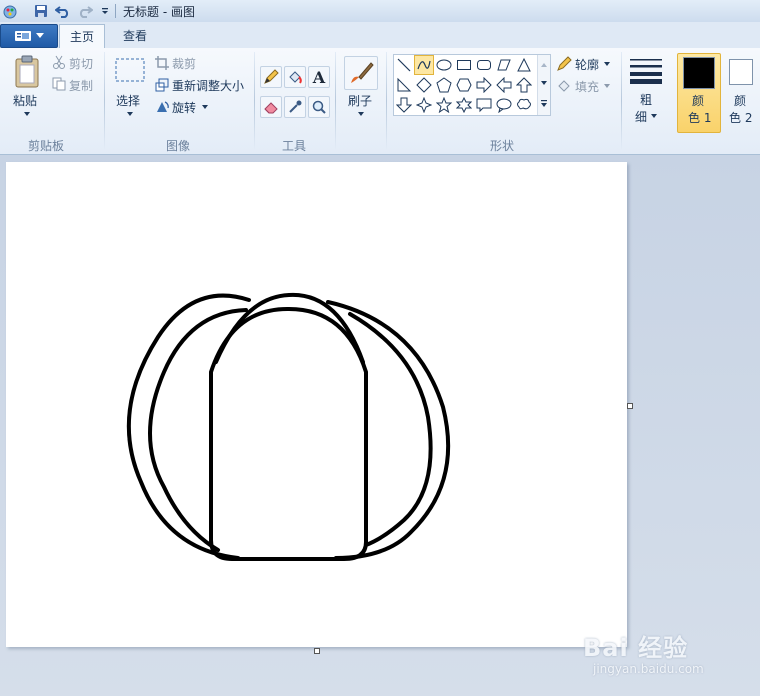 Image resolution: width=760 pixels, height=696 pixels. What do you see at coordinates (82, 37) in the screenshot?
I see `tab-home: 主页` at bounding box center [82, 37].